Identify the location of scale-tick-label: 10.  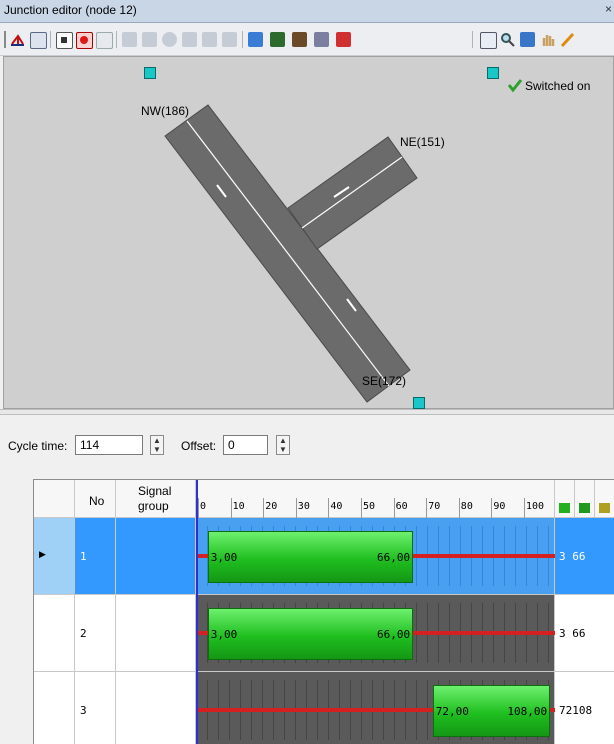
(238, 506).